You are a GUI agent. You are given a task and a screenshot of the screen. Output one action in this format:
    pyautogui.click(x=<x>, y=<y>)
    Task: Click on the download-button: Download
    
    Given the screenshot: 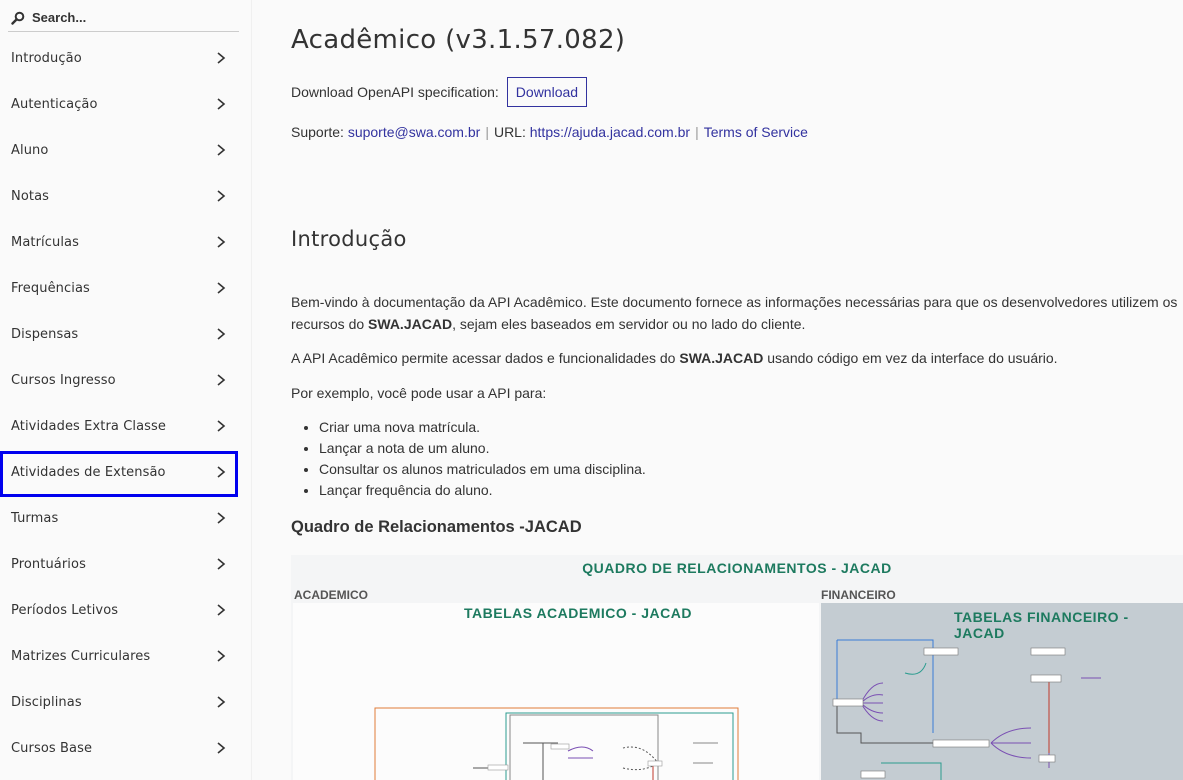 What is the action you would take?
    pyautogui.click(x=547, y=92)
    